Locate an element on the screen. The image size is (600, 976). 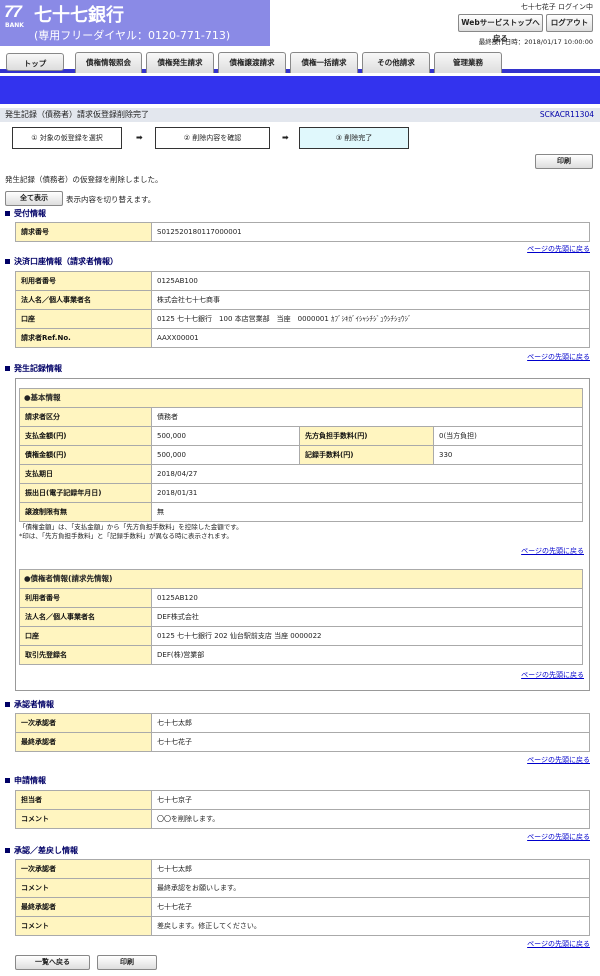
label-cell: 譲渡制限有無 is located at coordinates (85, 512).